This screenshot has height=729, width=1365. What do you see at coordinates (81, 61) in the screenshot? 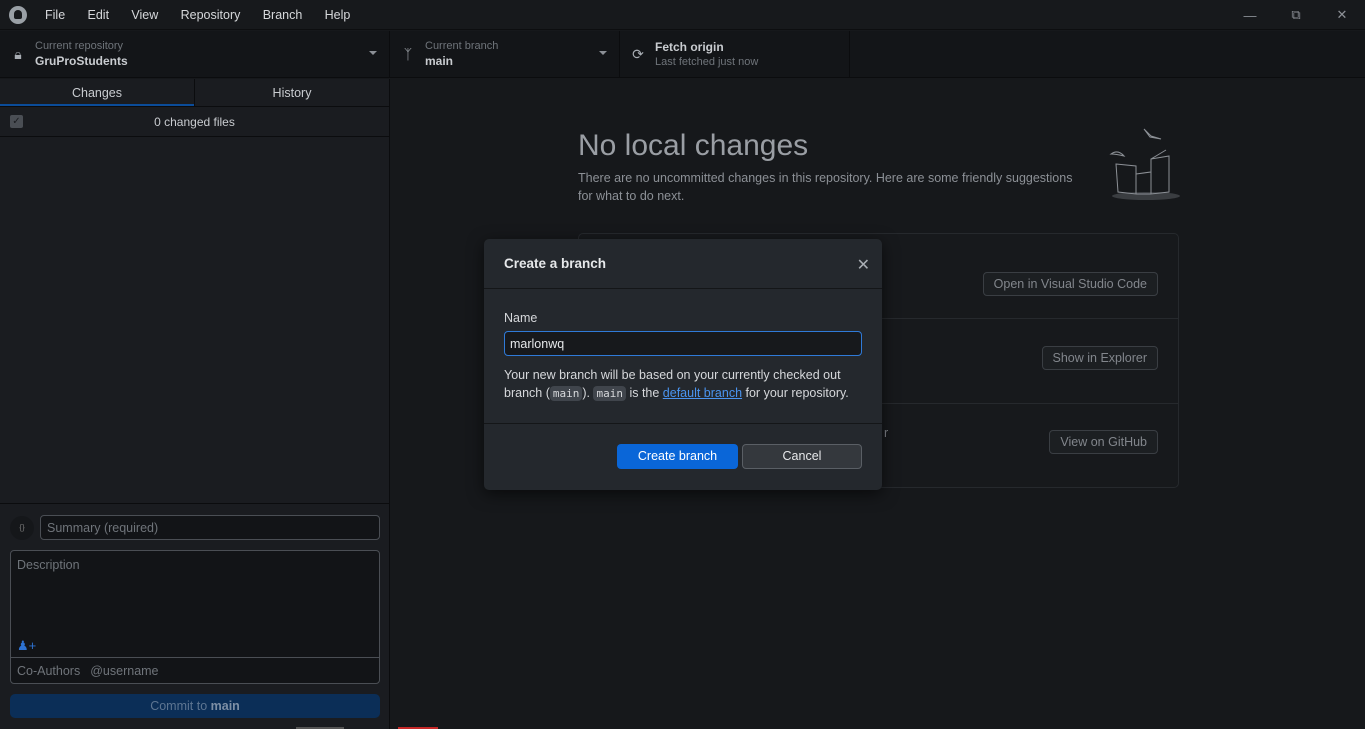
I see `repo-name: GruProStudents` at bounding box center [81, 61].